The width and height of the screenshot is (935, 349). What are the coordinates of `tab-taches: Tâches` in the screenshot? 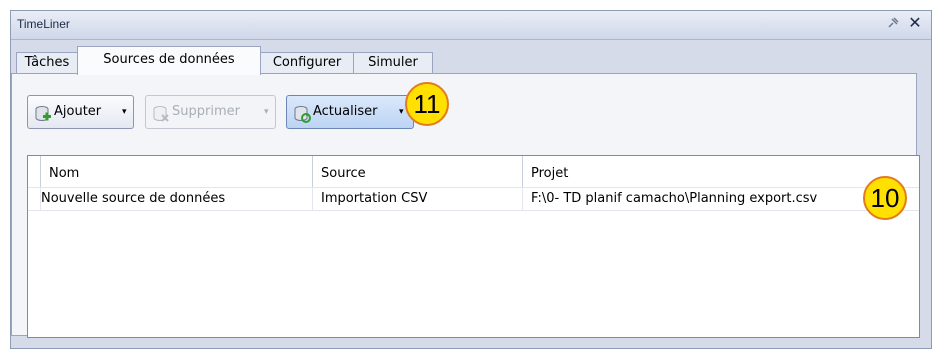 It's located at (47, 63).